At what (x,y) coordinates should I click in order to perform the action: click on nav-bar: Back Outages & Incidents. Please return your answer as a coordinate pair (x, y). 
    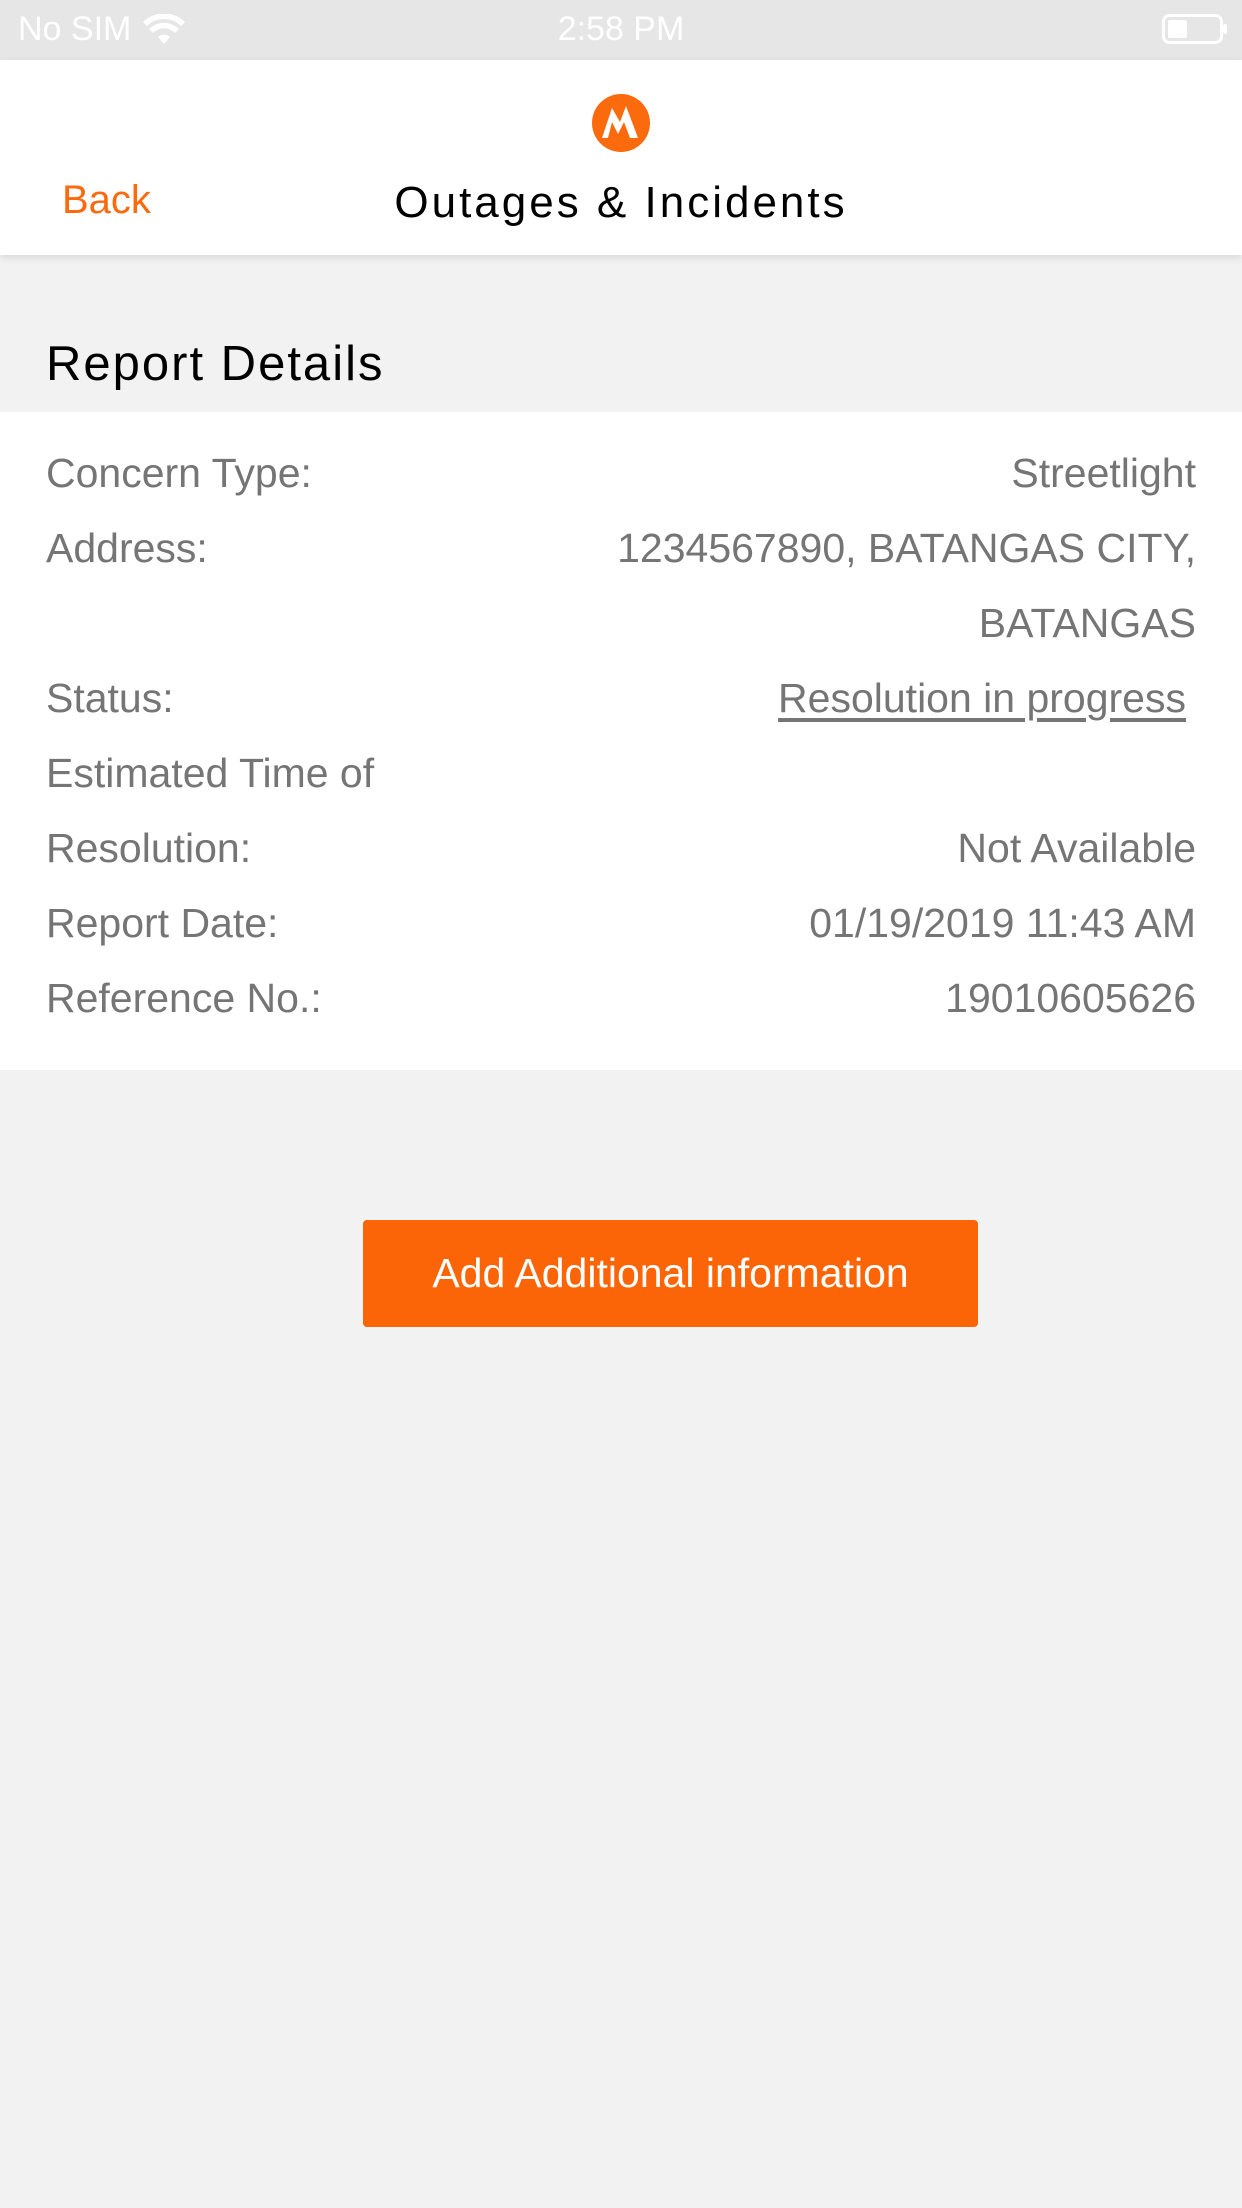
    Looking at the image, I should click on (621, 157).